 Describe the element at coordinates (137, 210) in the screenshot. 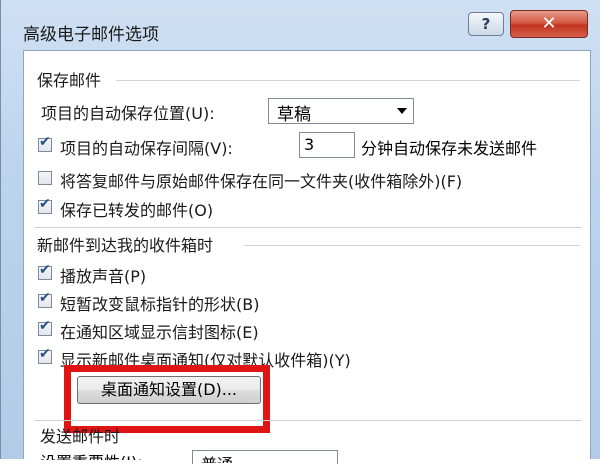

I see `save-forwarded-label: 保存已转发的邮件(O)` at that location.